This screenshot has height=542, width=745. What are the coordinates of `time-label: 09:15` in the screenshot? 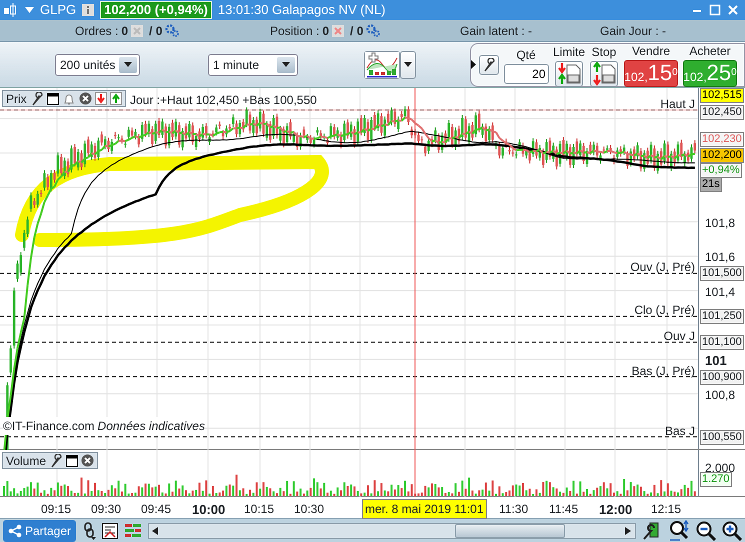 It's located at (56, 509).